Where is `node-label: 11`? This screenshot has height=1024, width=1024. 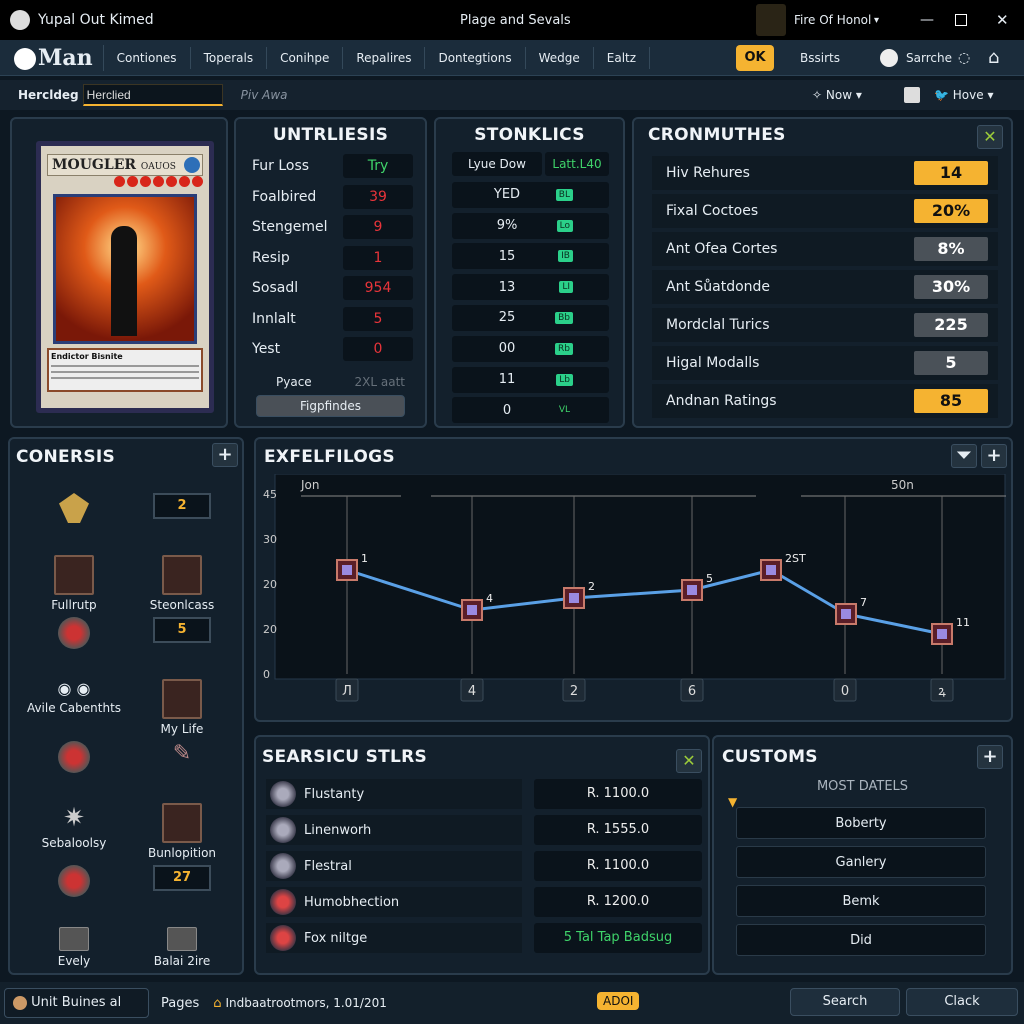
node-label: 11 is located at coordinates (963, 622).